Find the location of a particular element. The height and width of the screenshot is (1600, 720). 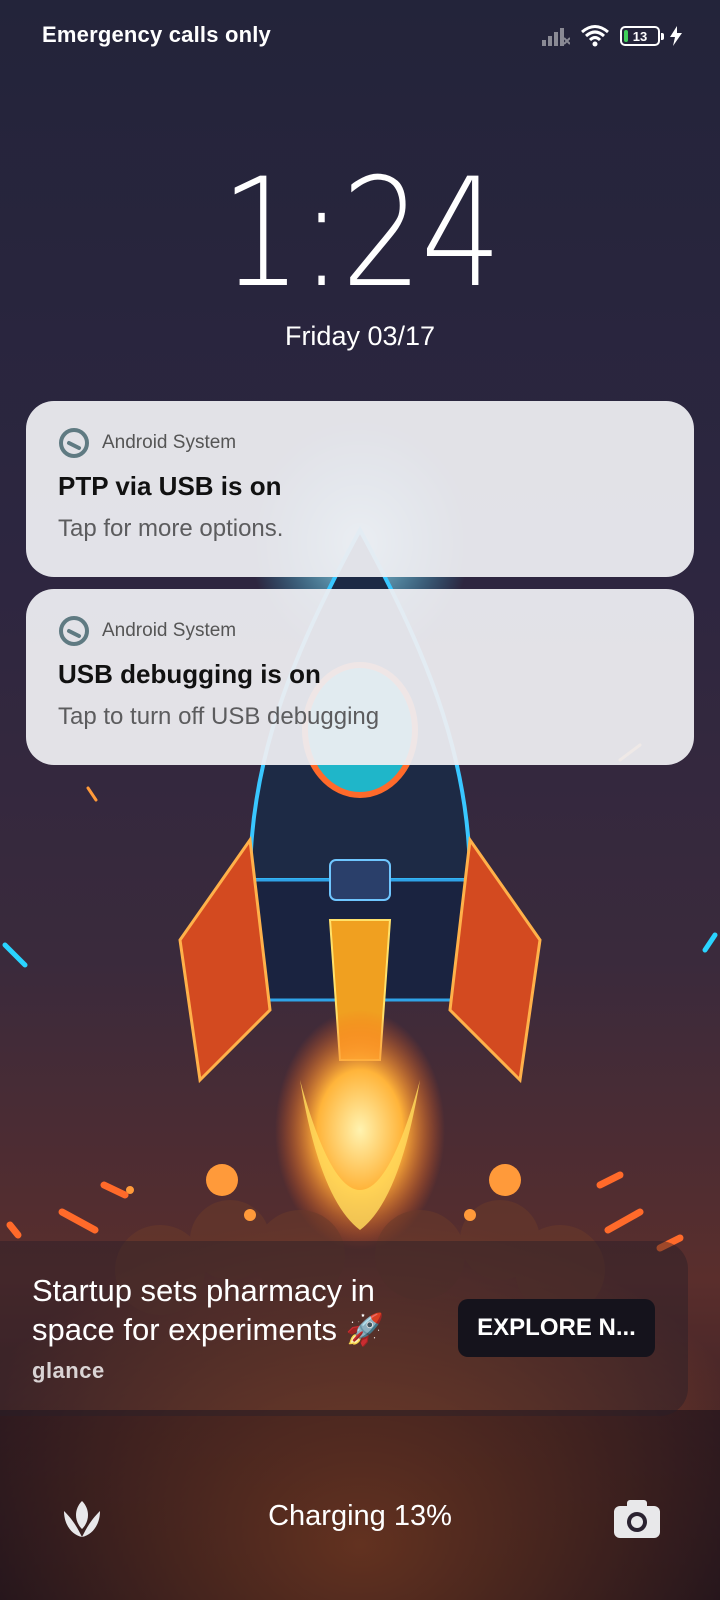

notification-title: PTP via USB is on is located at coordinates (170, 486).